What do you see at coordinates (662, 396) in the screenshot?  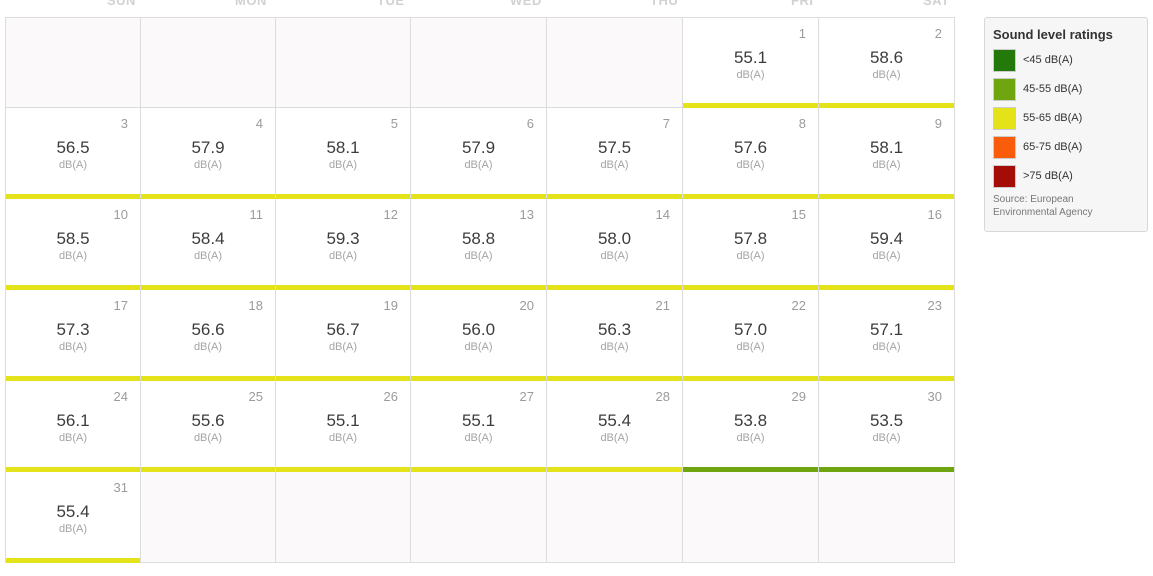 I see `day-number: 28` at bounding box center [662, 396].